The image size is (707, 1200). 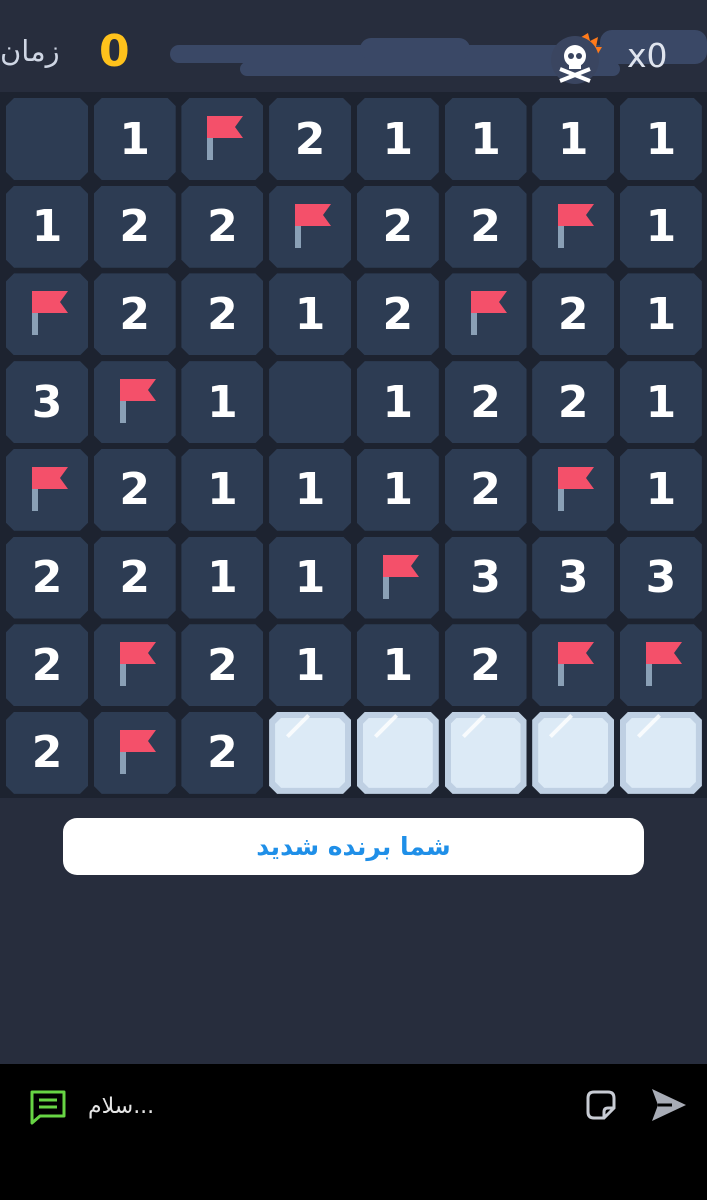 What do you see at coordinates (668, 1105) in the screenshot?
I see `send-icon` at bounding box center [668, 1105].